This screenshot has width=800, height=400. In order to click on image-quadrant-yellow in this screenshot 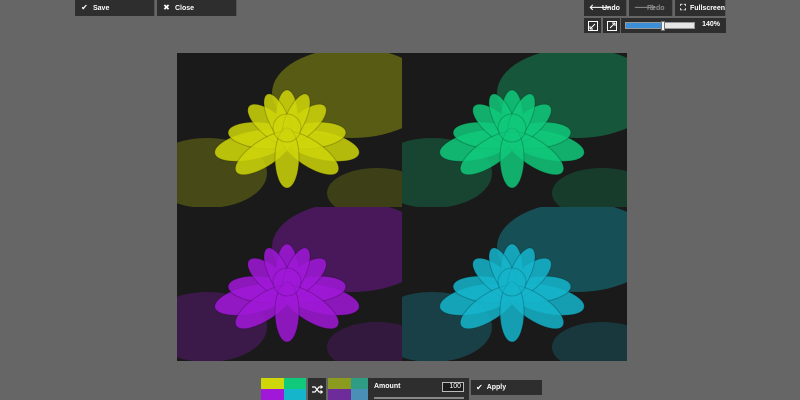, I will do `click(289, 130)`.